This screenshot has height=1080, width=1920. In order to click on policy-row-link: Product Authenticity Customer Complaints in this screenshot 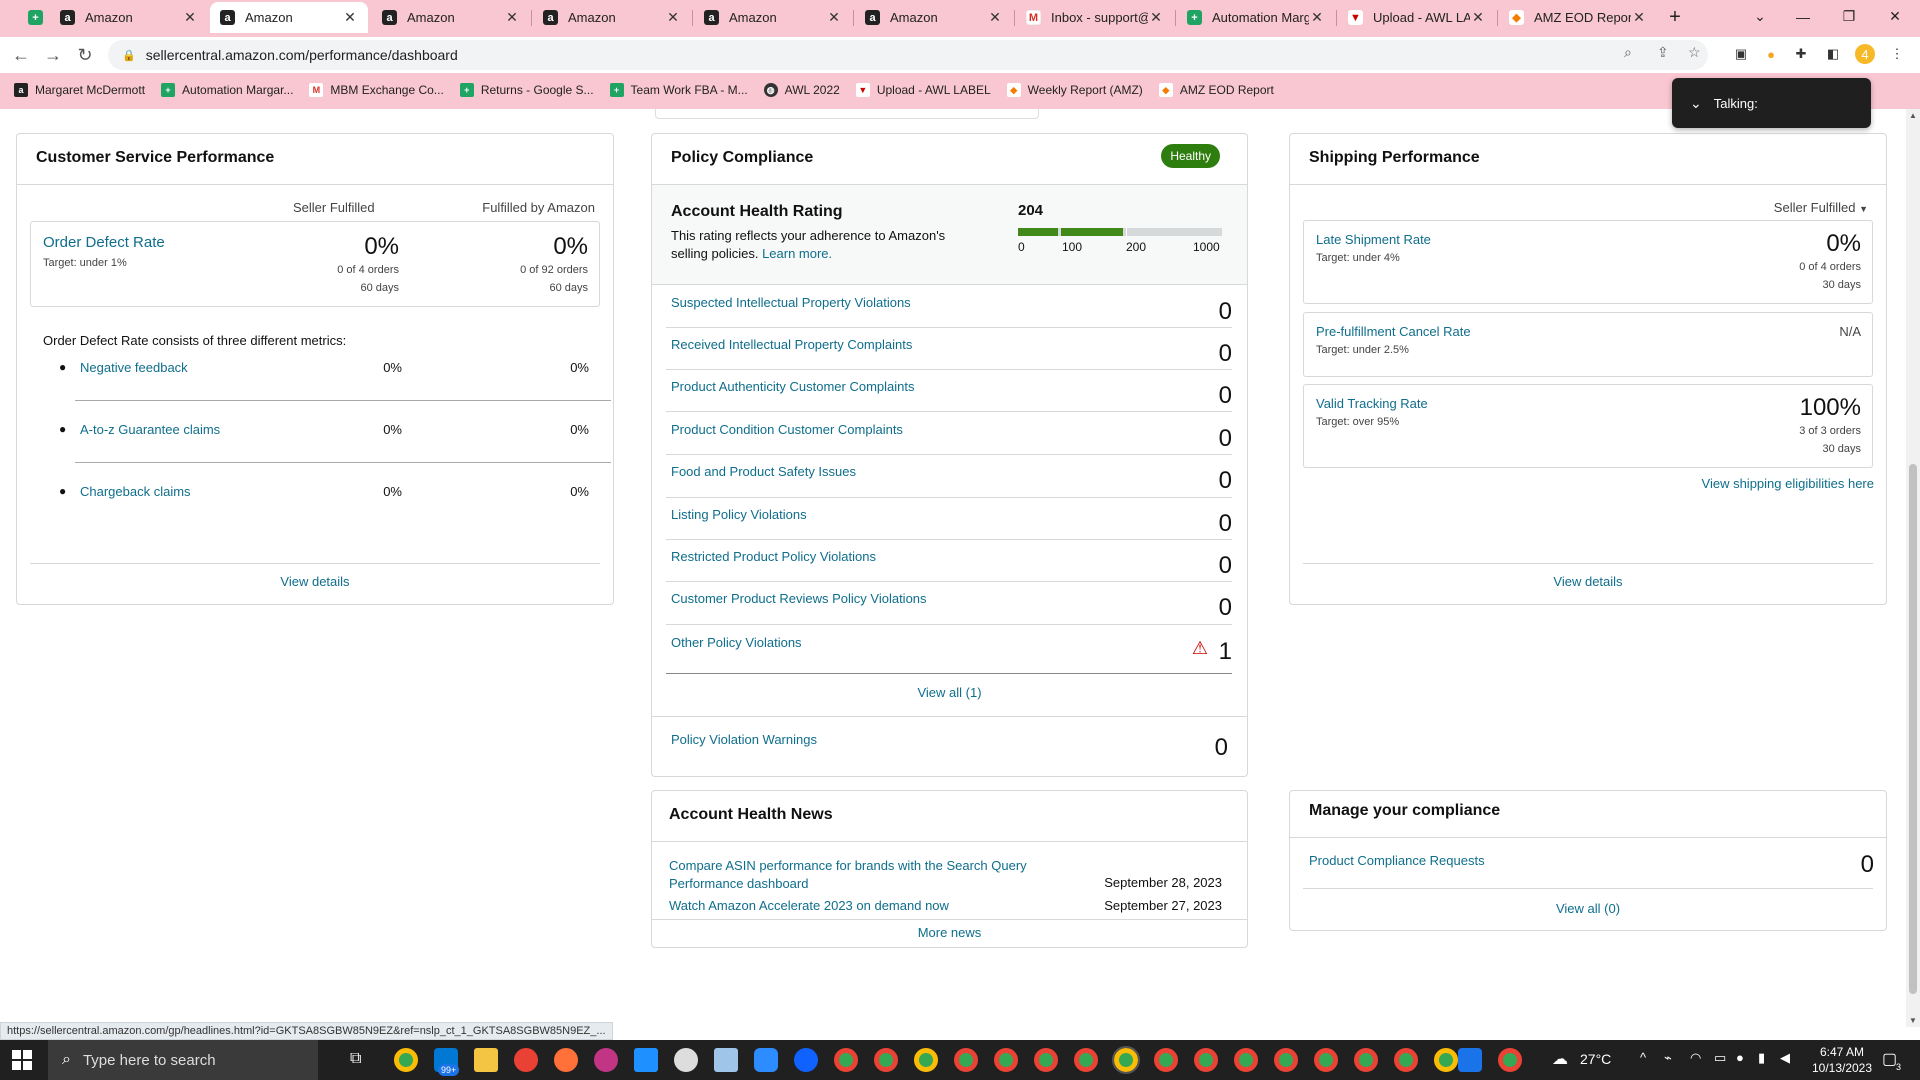, I will do `click(793, 386)`.